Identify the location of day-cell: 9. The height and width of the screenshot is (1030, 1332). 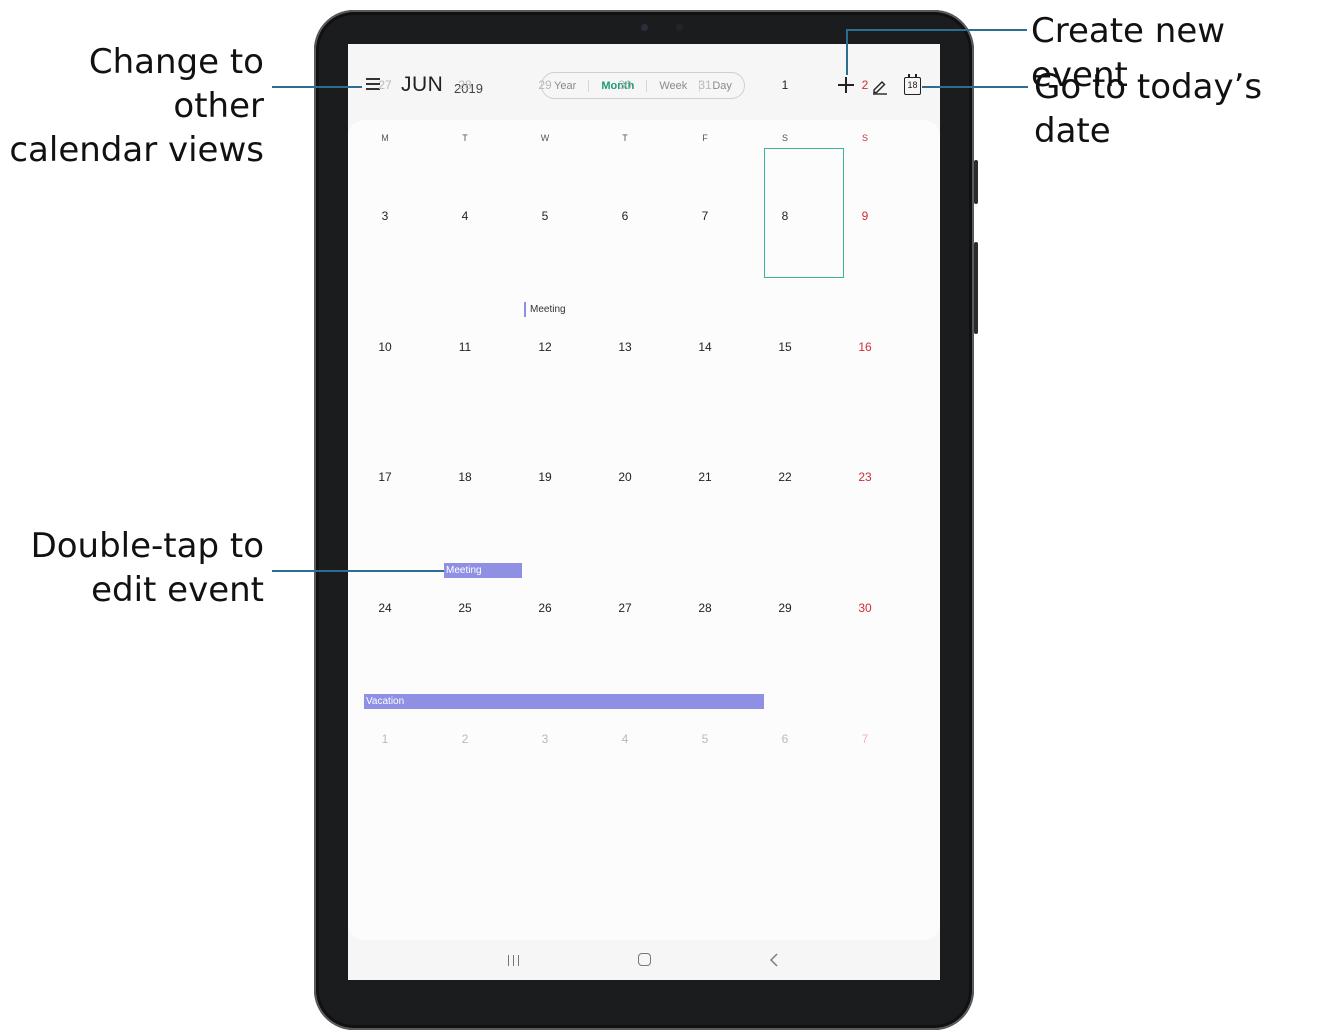
(865, 216).